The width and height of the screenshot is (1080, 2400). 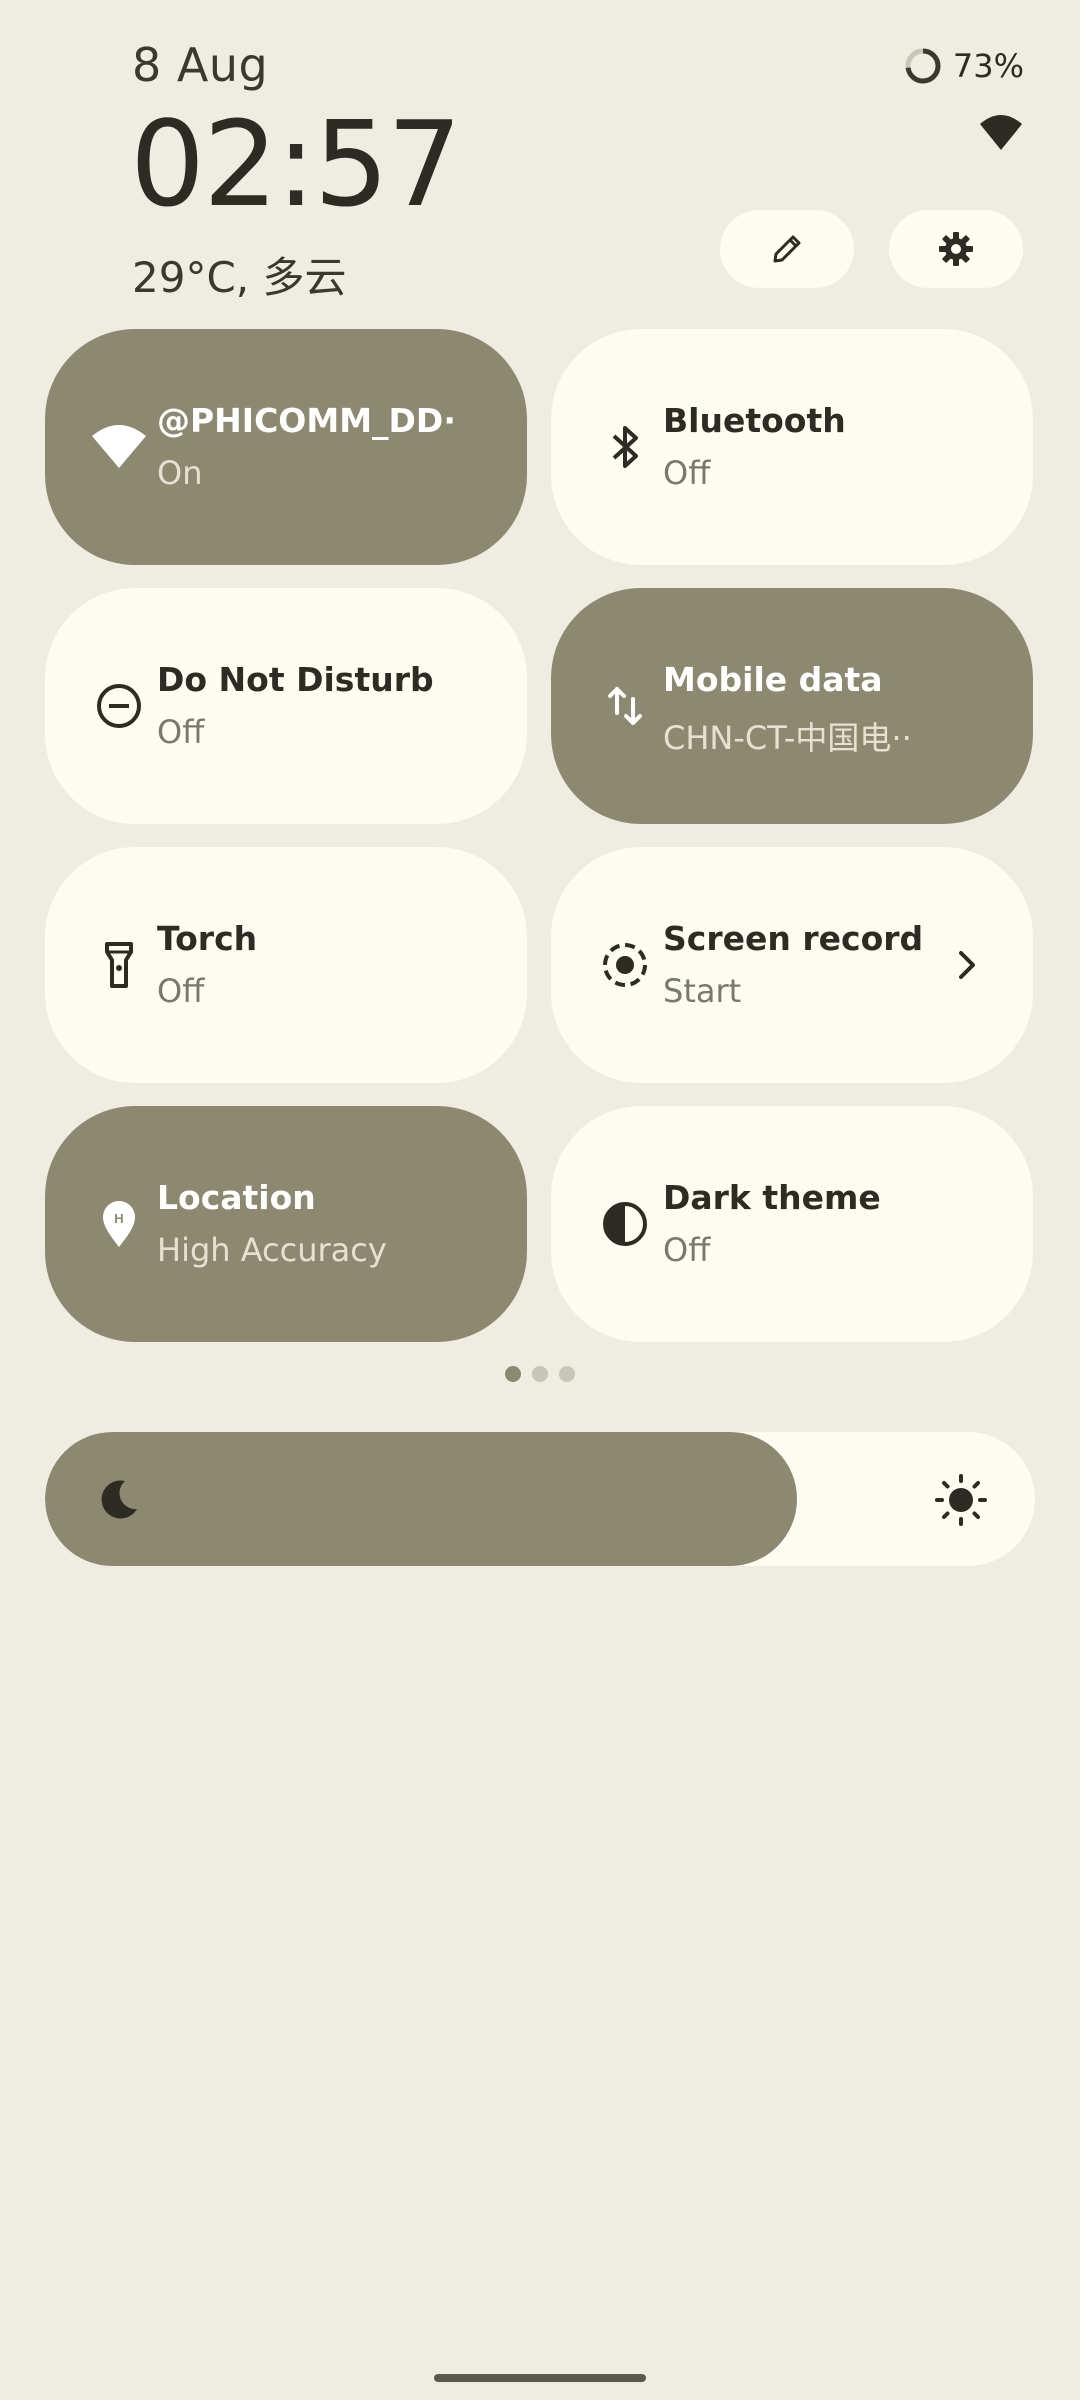 I want to click on wifi-signal-icon, so click(x=1001, y=132).